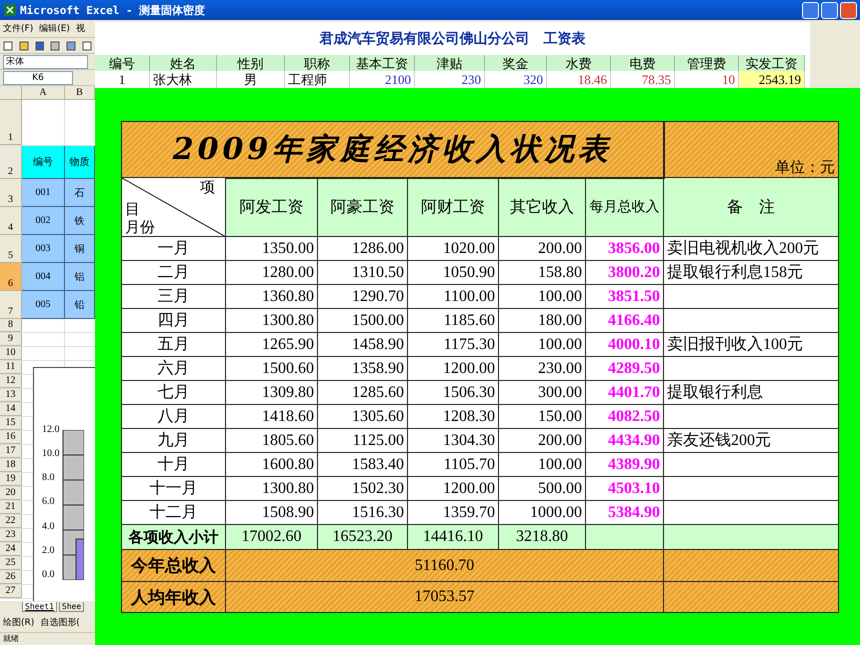 This screenshot has width=860, height=645. What do you see at coordinates (272, 296) in the screenshot?
I see `table-cell: 1360.80` at bounding box center [272, 296].